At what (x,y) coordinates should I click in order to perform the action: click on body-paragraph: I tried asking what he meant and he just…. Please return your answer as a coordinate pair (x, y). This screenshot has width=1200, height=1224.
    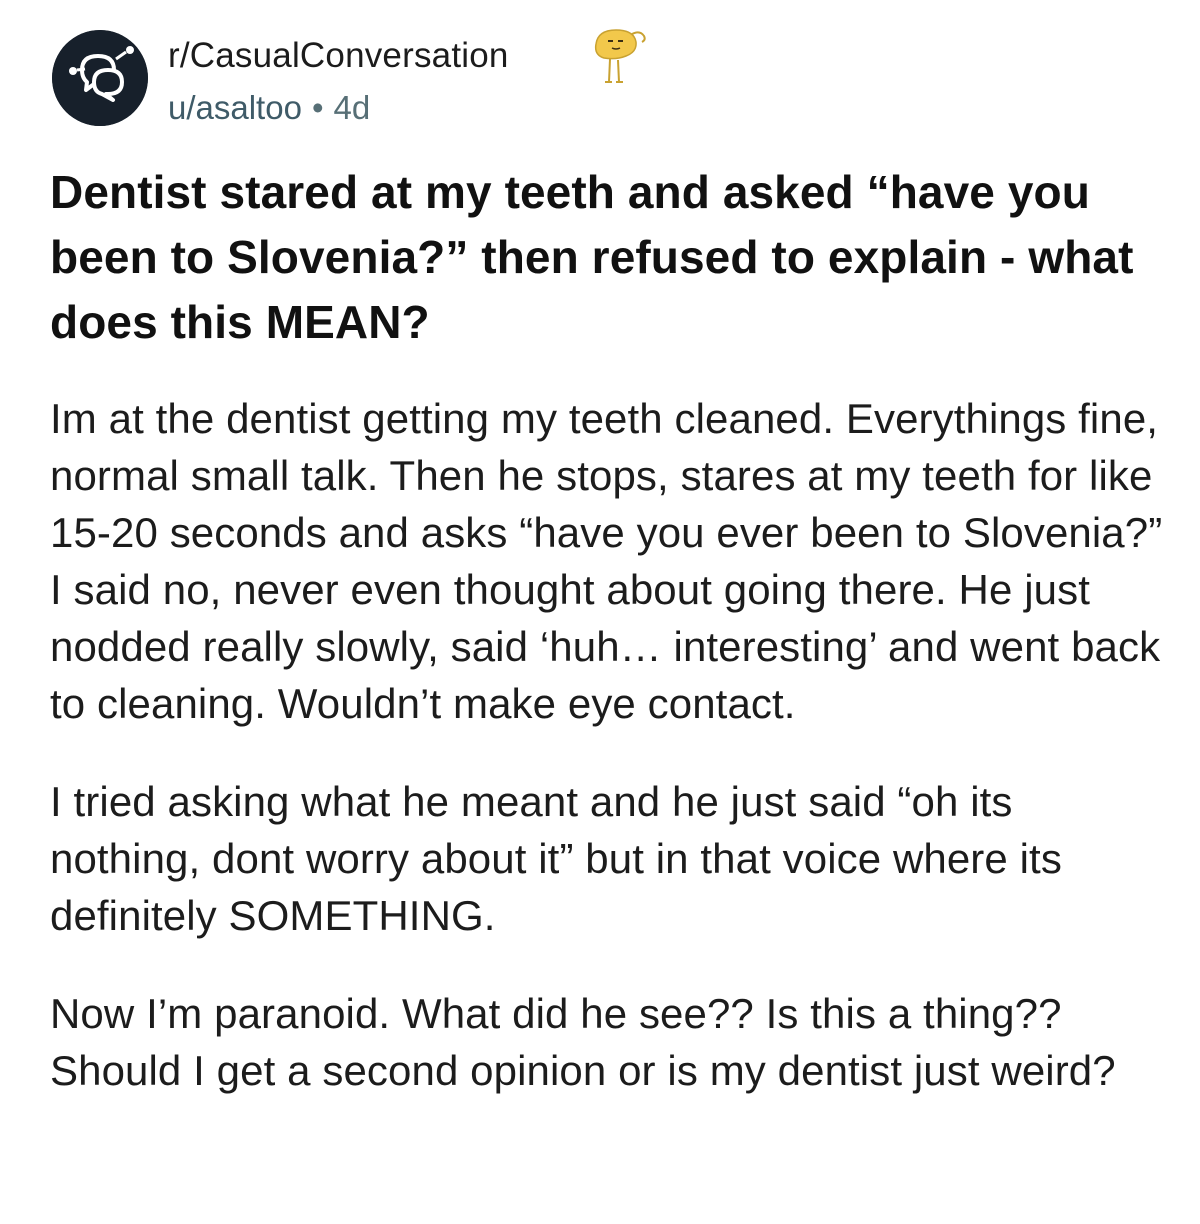
    Looking at the image, I should click on (556, 858).